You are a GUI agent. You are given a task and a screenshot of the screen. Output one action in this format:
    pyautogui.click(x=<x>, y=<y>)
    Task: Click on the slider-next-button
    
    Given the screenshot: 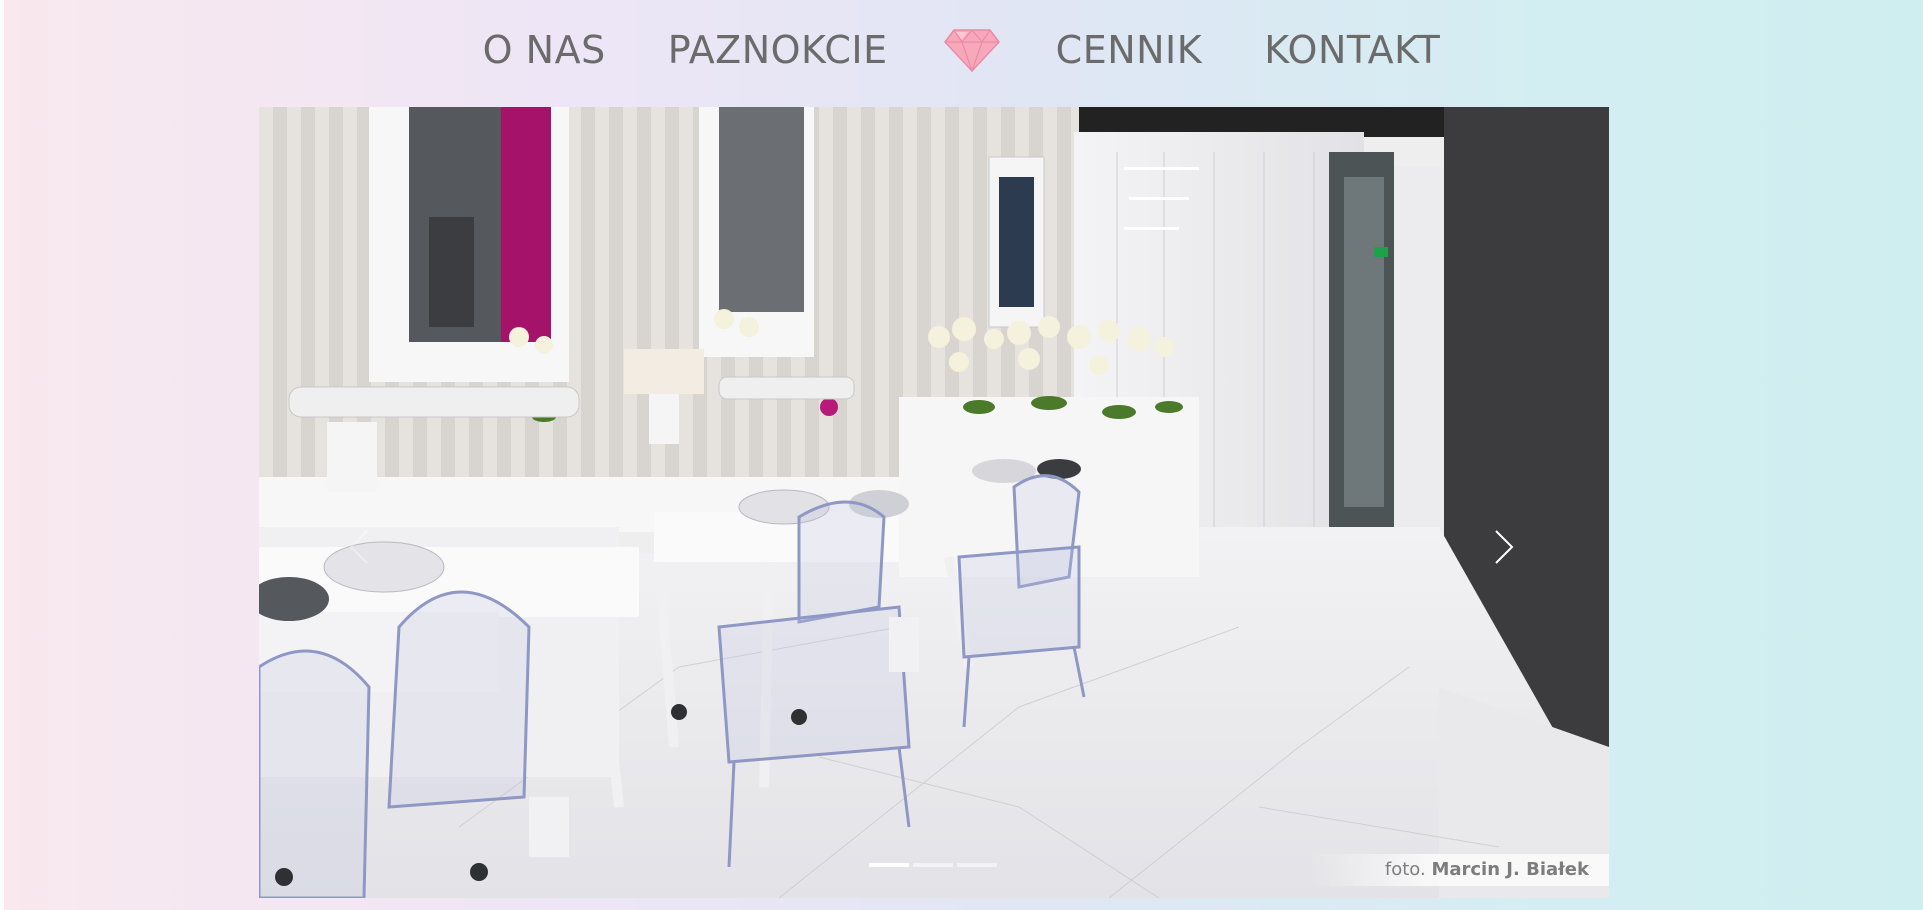 What is the action you would take?
    pyautogui.click(x=1504, y=547)
    